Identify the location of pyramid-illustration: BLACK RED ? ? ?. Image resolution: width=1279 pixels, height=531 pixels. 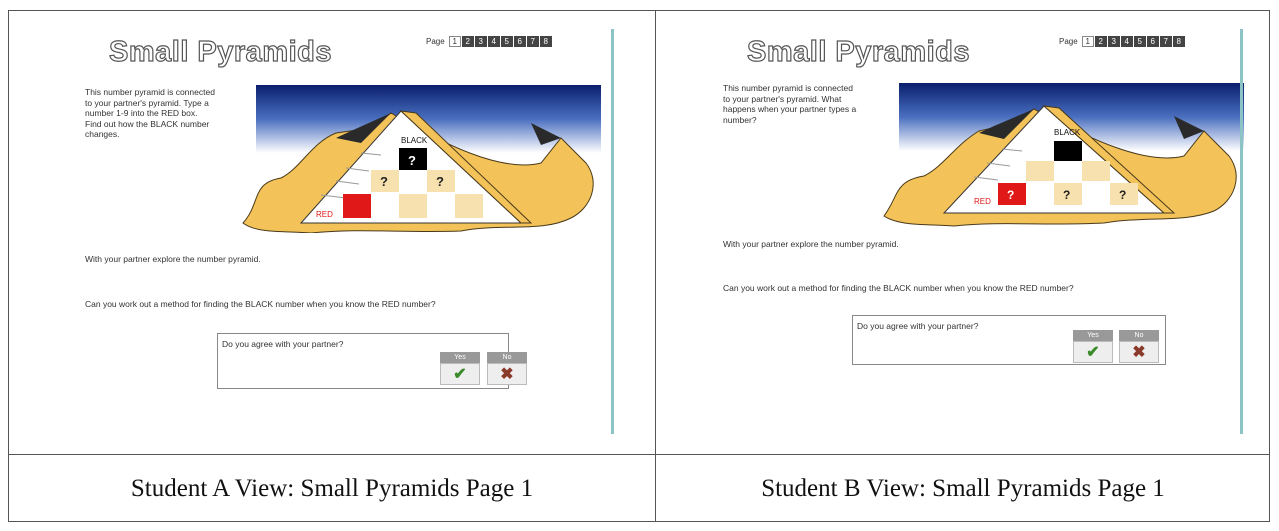
(1063, 155).